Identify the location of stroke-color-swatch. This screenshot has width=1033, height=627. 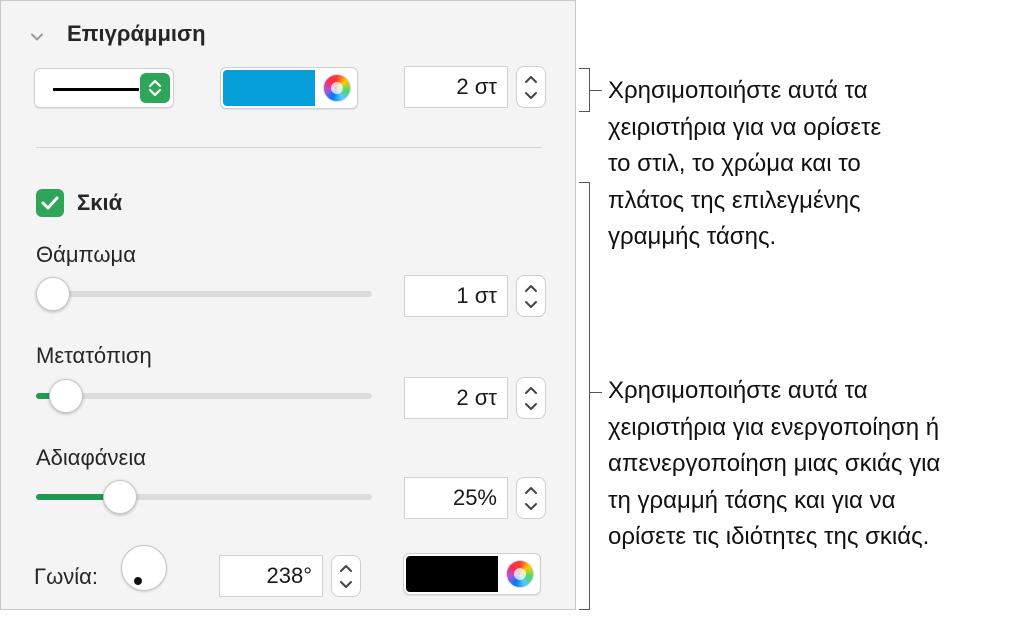
(269, 88).